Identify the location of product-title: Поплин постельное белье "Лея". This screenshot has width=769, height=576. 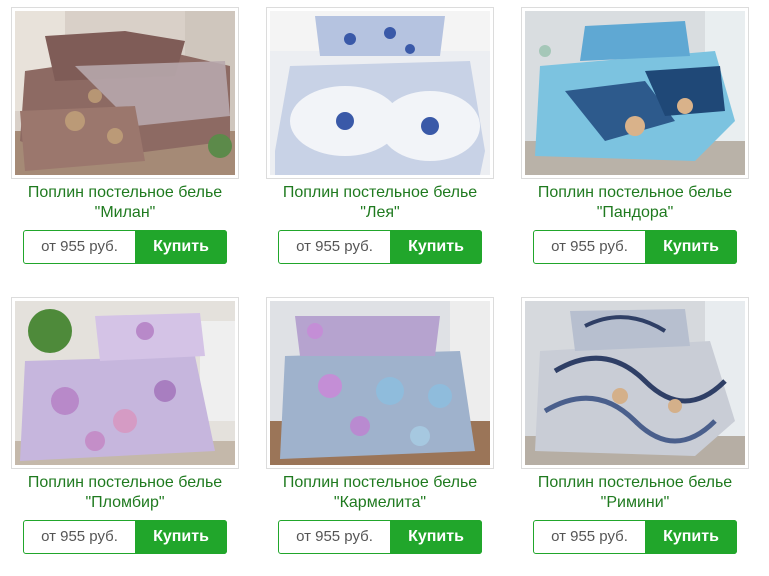
(380, 203).